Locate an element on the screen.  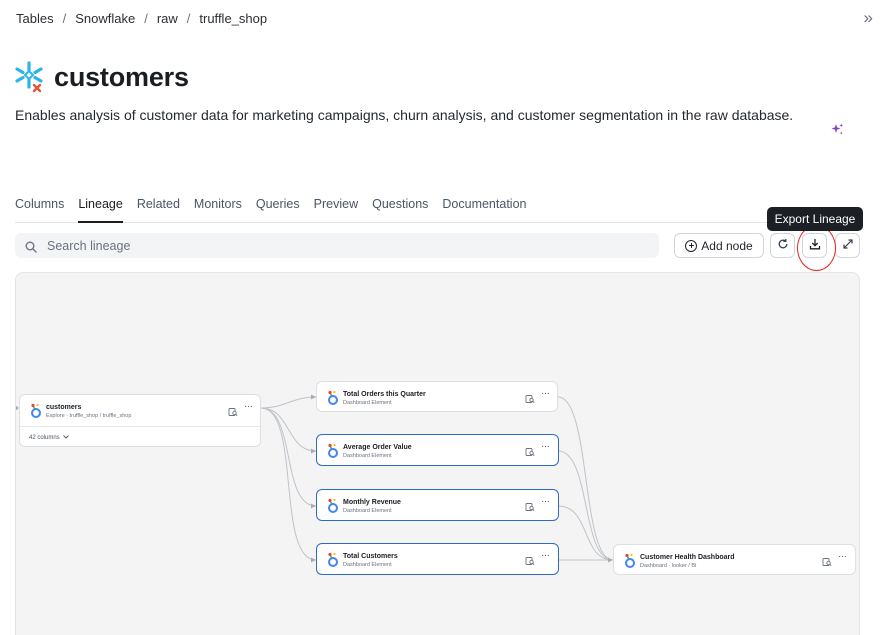
node-title: Customer Health Dashboard is located at coordinates (687, 557).